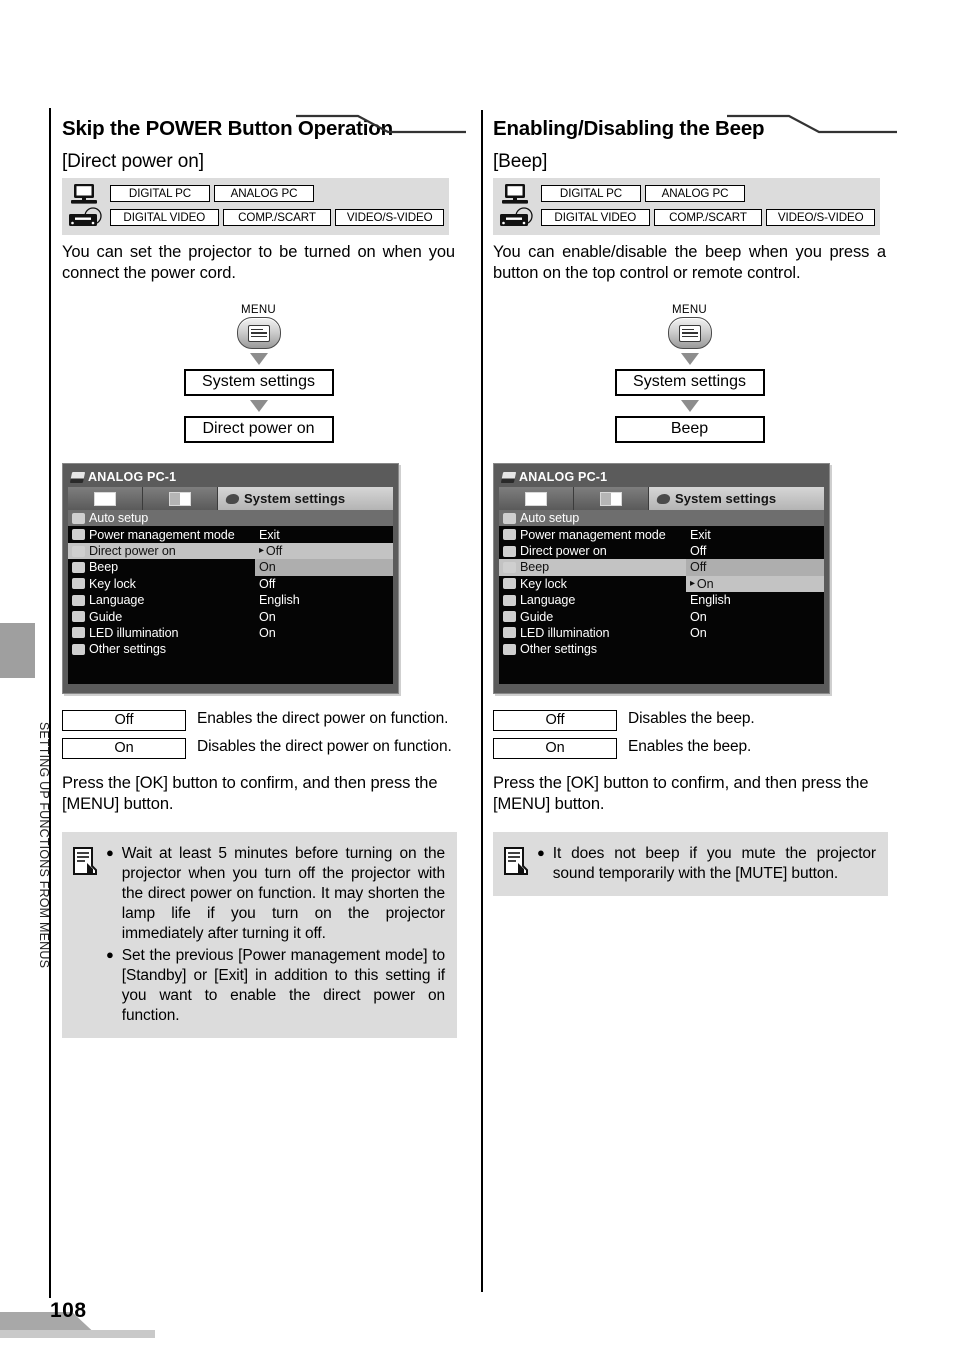 The image size is (954, 1352). Describe the element at coordinates (520, 161) in the screenshot. I see `page-subtitle-right: [Beep]` at that location.